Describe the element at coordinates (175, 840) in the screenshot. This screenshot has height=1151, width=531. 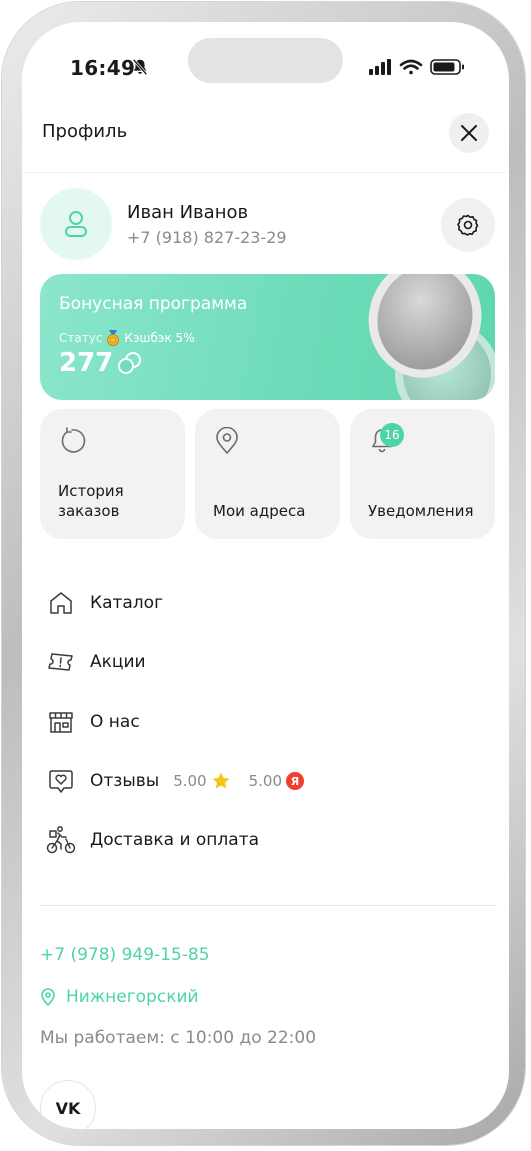
I see `menu-item-delivery-label: Доставка и оплата` at that location.